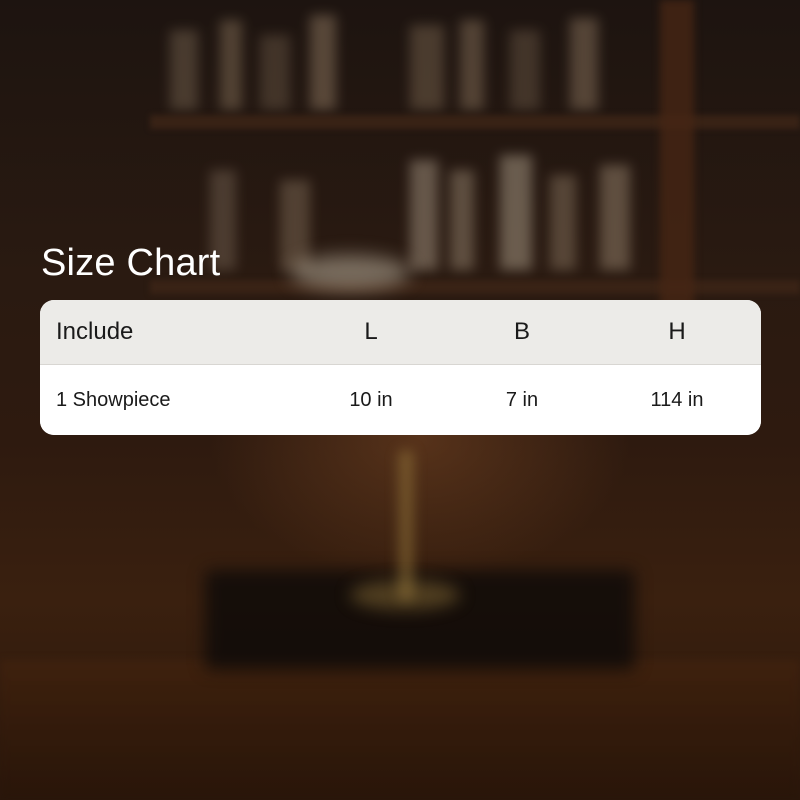  What do you see at coordinates (400, 400) in the screenshot?
I see `table-row: 1 Showpiece 10 in 7 in 114 in` at bounding box center [400, 400].